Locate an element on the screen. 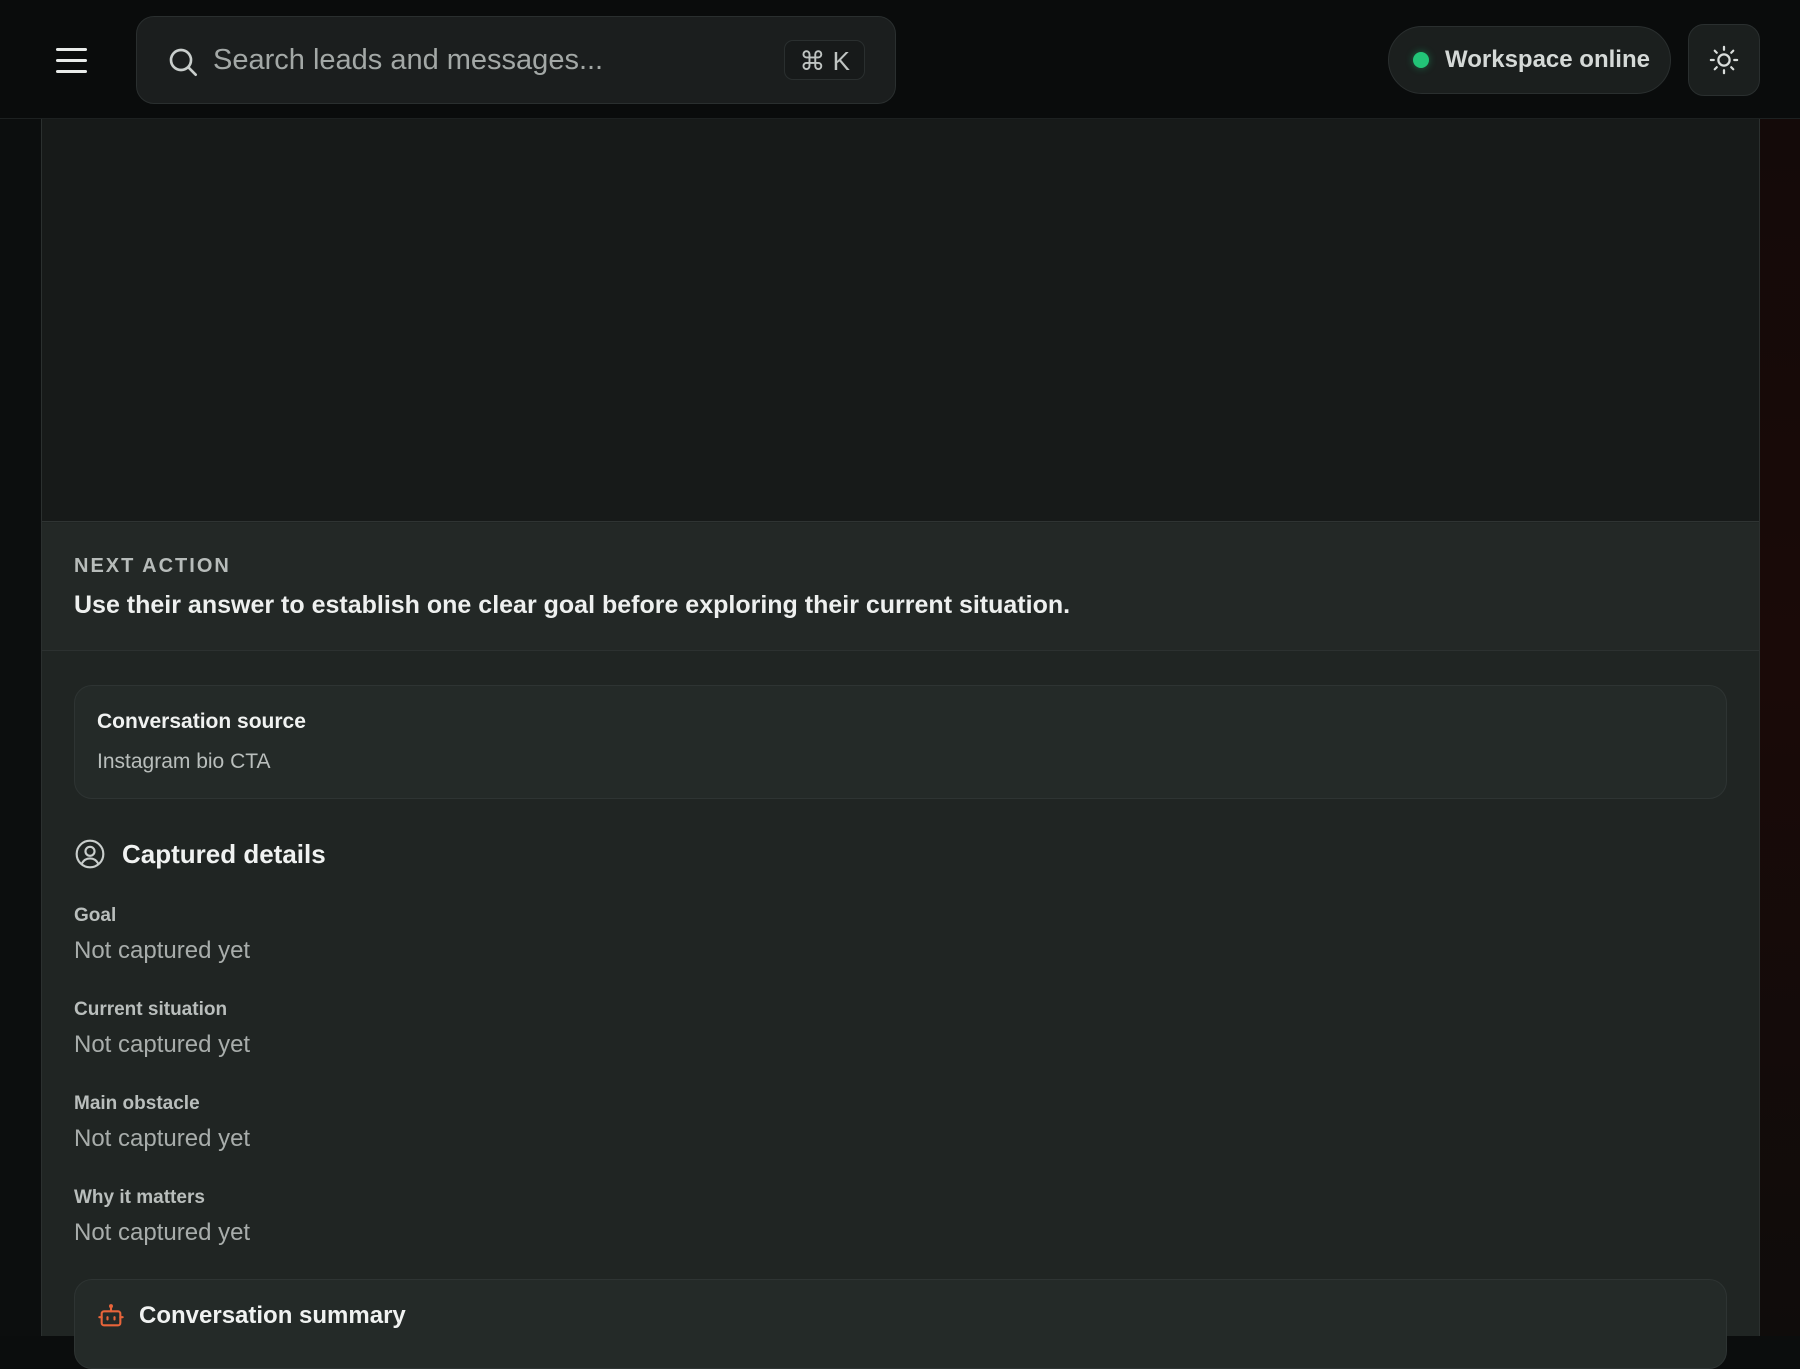 This screenshot has width=1800, height=1369. goal-field: Goal Not captured yet is located at coordinates (162, 935).